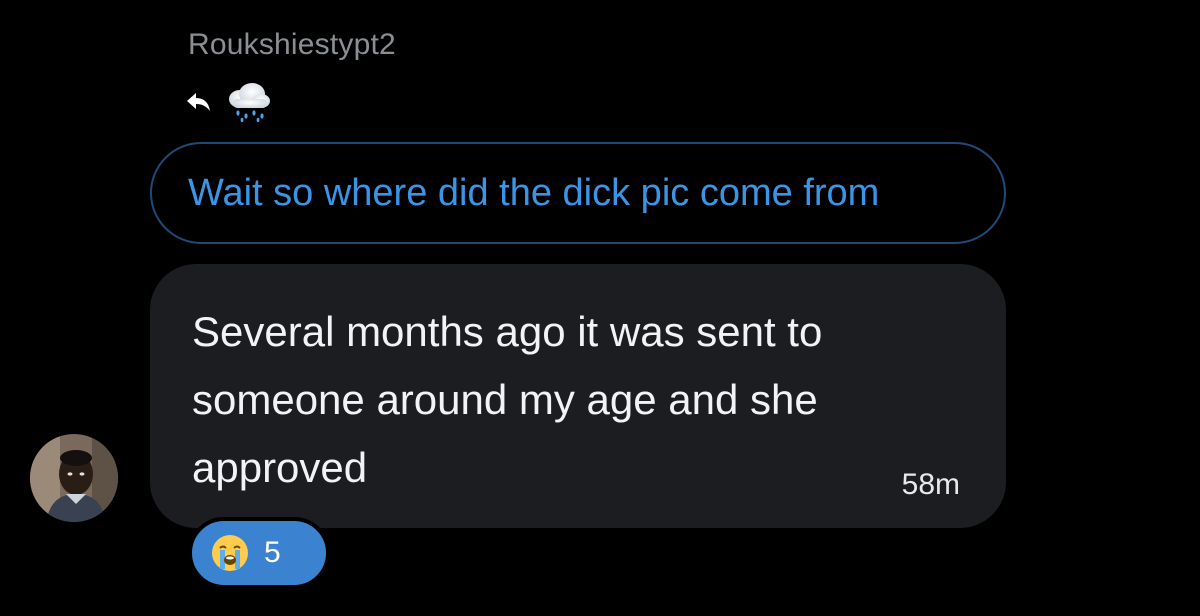  What do you see at coordinates (292, 44) in the screenshot?
I see `sender-name: Roukshiestypt2` at bounding box center [292, 44].